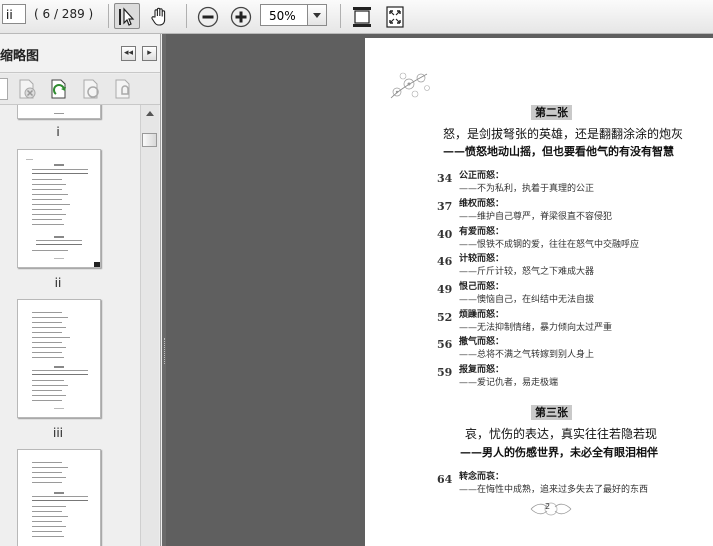 The image size is (713, 546). What do you see at coordinates (59, 208) in the screenshot?
I see `page-thumbnail-selected` at bounding box center [59, 208].